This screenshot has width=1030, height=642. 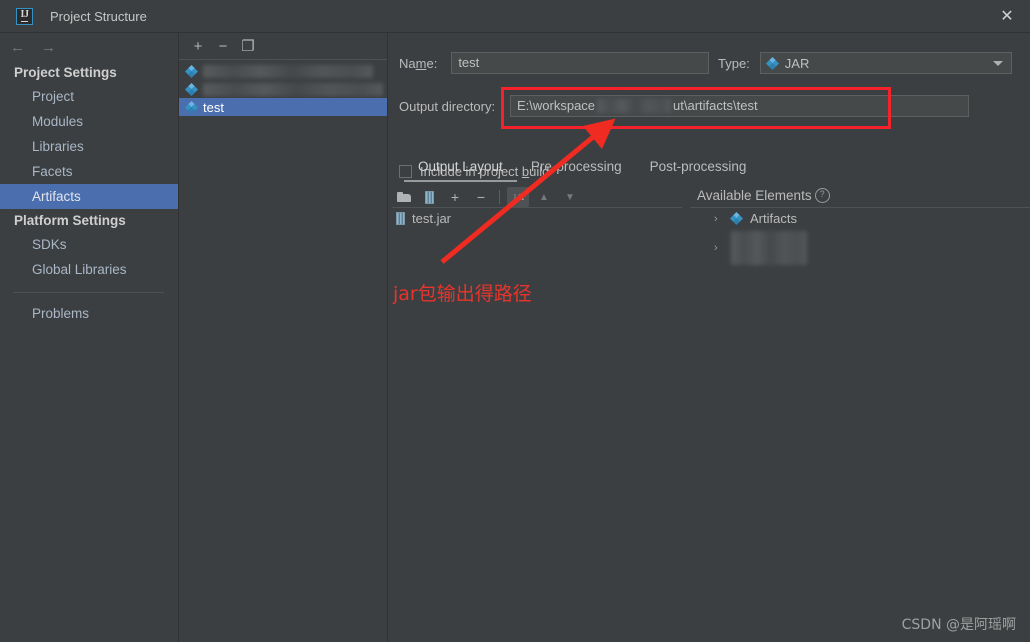 What do you see at coordinates (89, 196) in the screenshot?
I see `sidebar-item-artifacts: Artifacts` at bounding box center [89, 196].